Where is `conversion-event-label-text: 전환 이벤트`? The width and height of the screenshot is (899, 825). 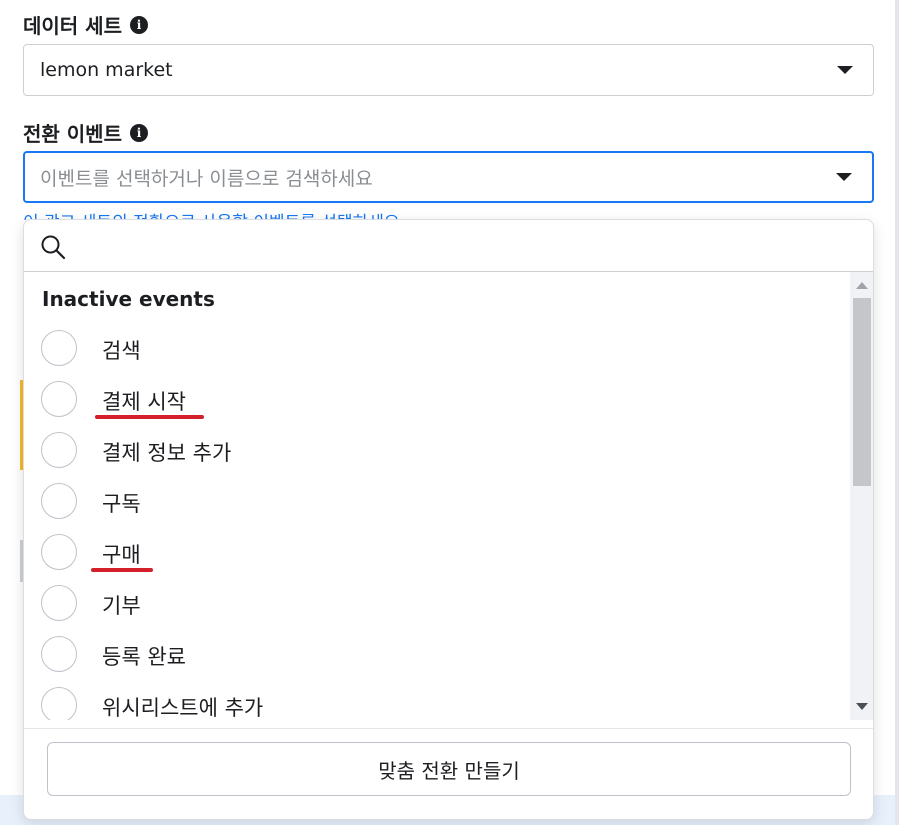 conversion-event-label-text: 전환 이벤트 is located at coordinates (72, 134).